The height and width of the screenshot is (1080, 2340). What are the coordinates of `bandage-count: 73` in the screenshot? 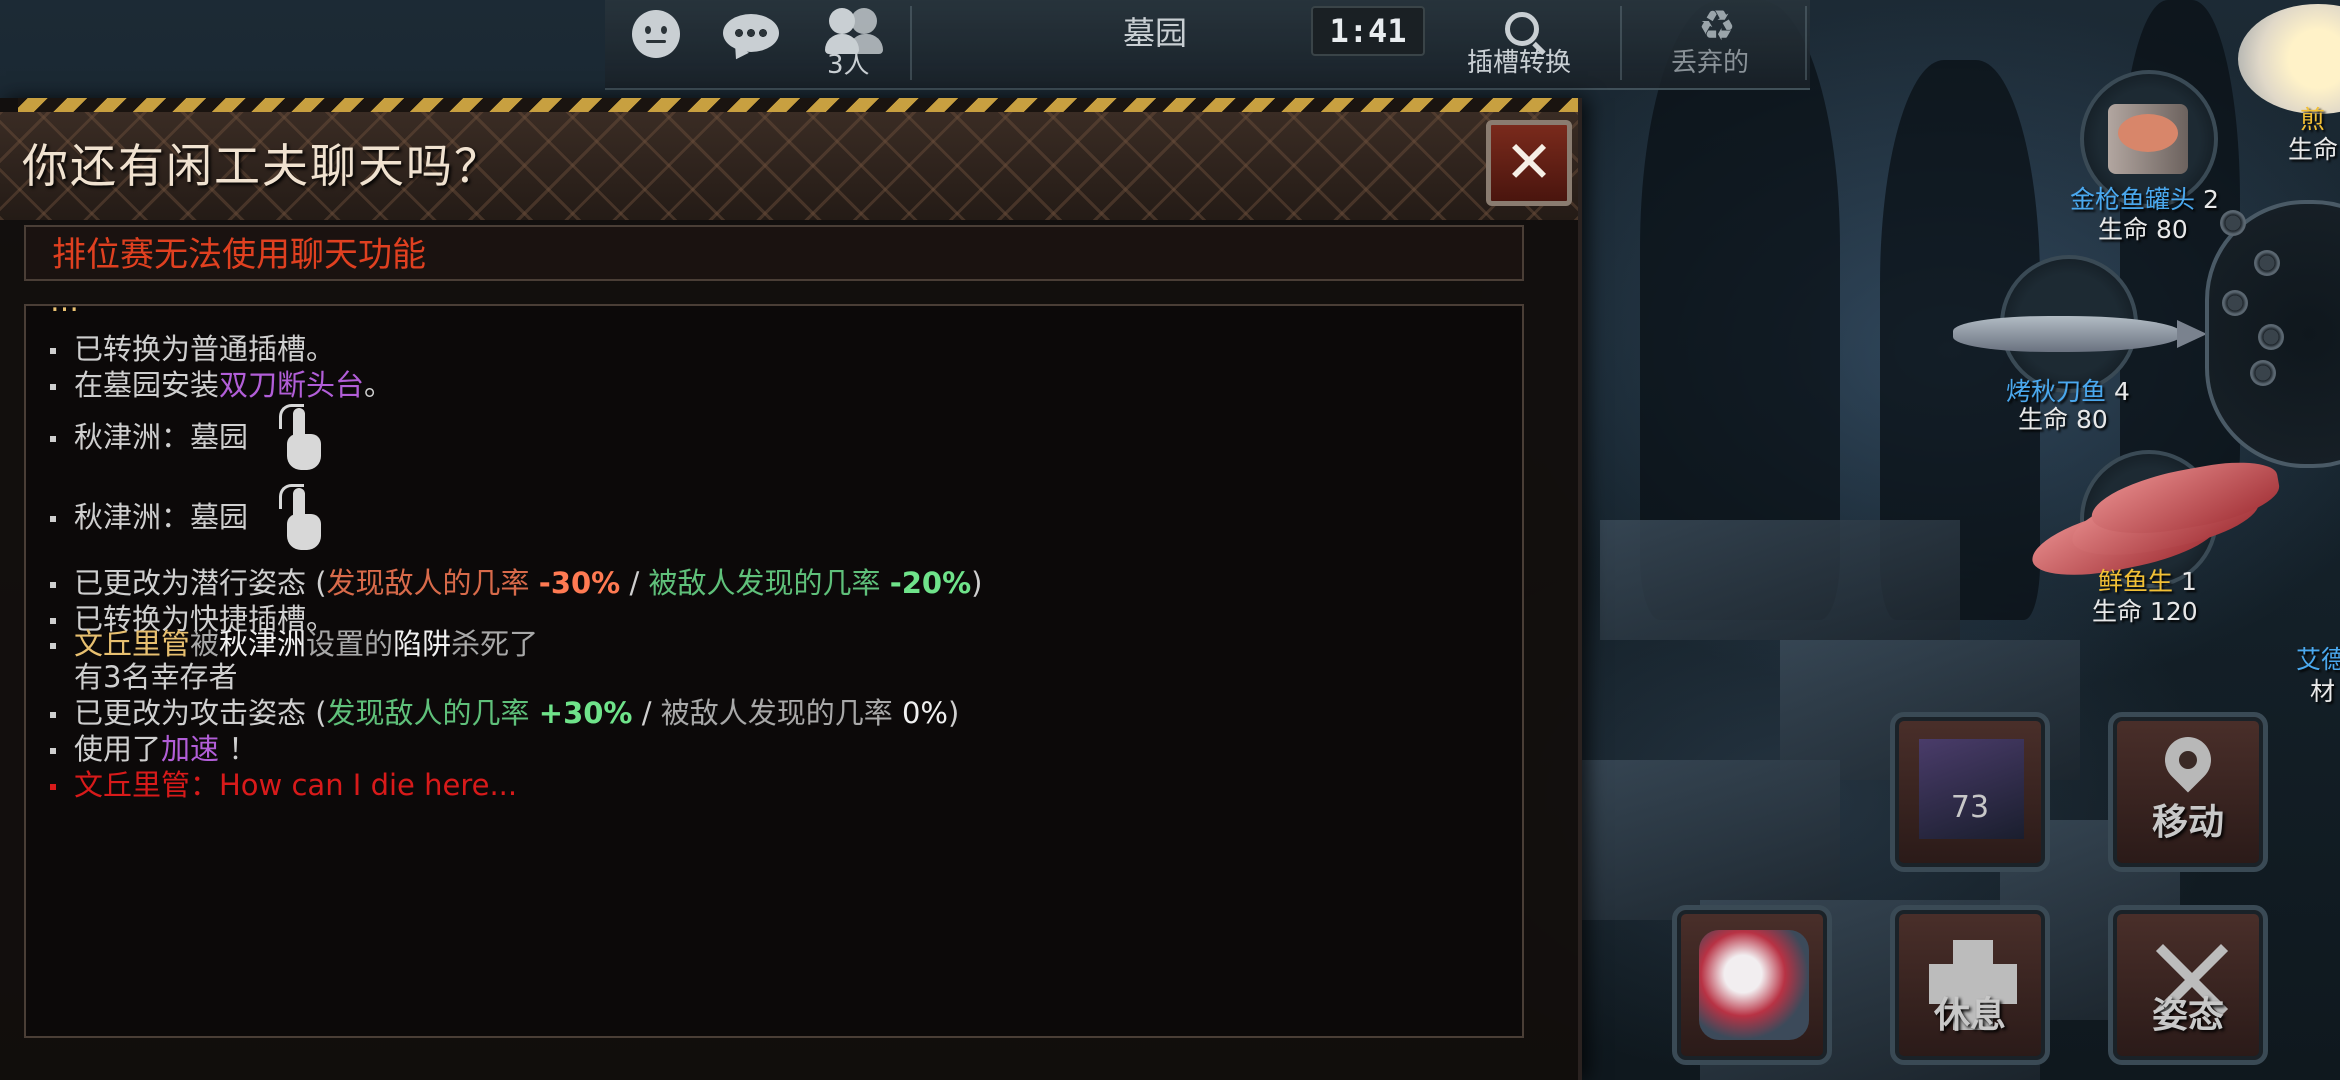 It's located at (1970, 807).